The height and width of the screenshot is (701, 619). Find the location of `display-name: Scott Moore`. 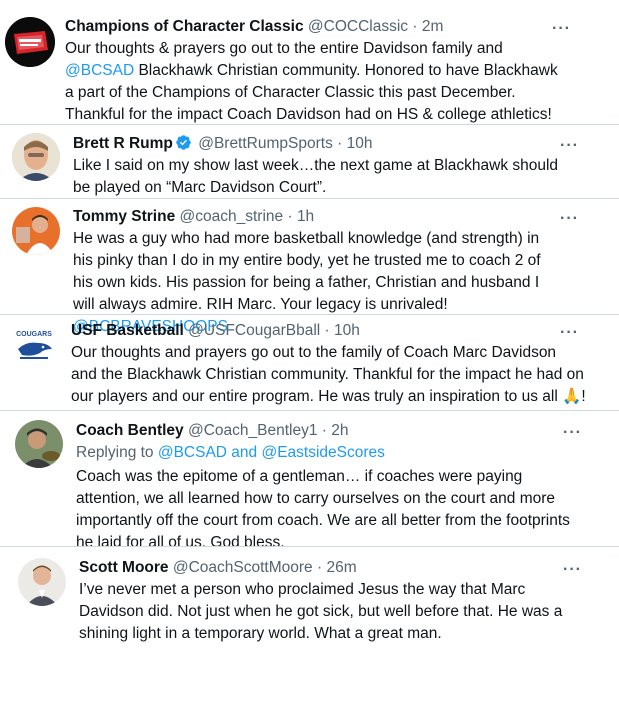

display-name: Scott Moore is located at coordinates (124, 567).